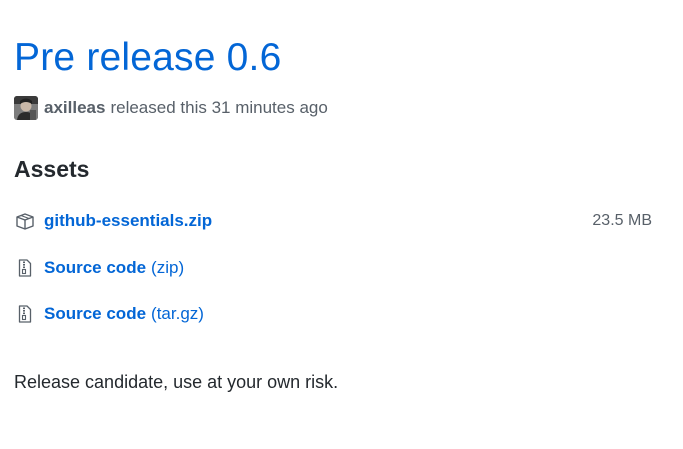 Image resolution: width=683 pixels, height=449 pixels. I want to click on release-title: Pre release 0.6, so click(148, 58).